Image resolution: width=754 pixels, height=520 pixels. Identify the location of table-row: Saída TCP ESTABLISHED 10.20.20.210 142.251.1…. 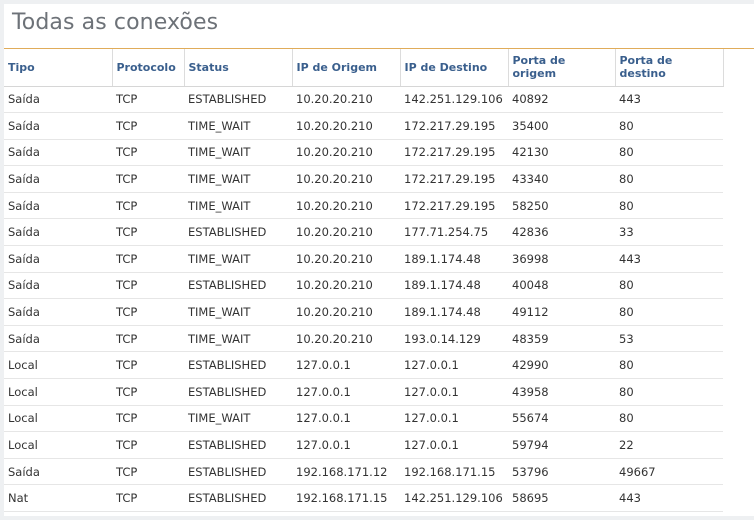
(363, 100).